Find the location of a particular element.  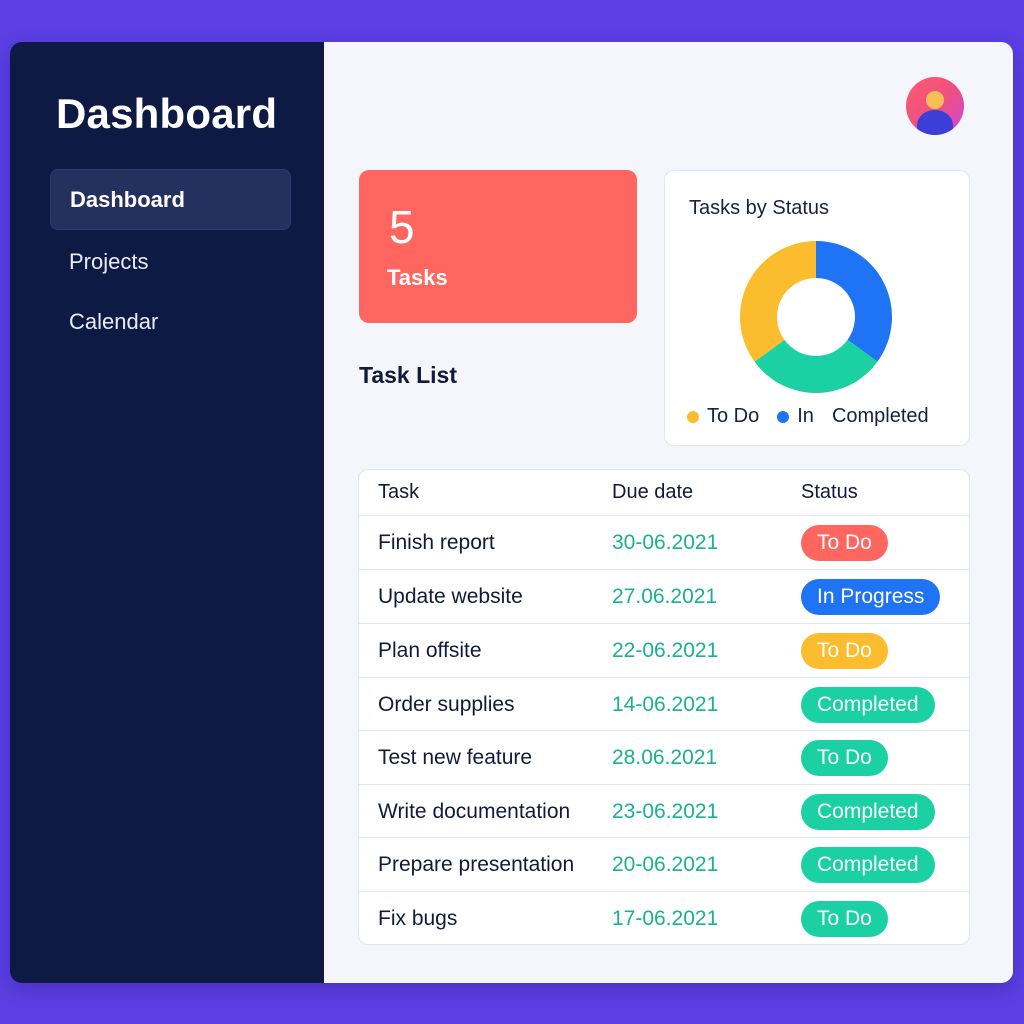

column-header-status: Status is located at coordinates (829, 492).